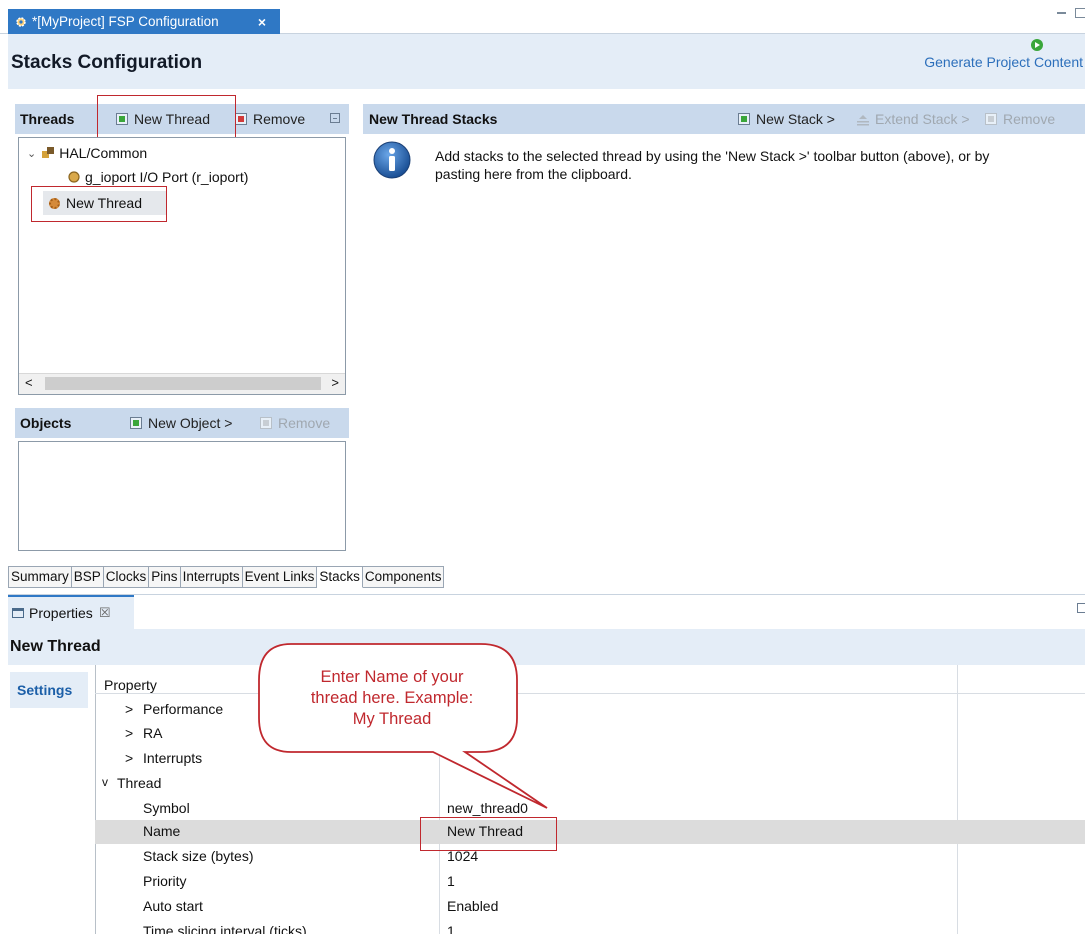  What do you see at coordinates (49, 690) in the screenshot?
I see `settings-tab: Settings` at bounding box center [49, 690].